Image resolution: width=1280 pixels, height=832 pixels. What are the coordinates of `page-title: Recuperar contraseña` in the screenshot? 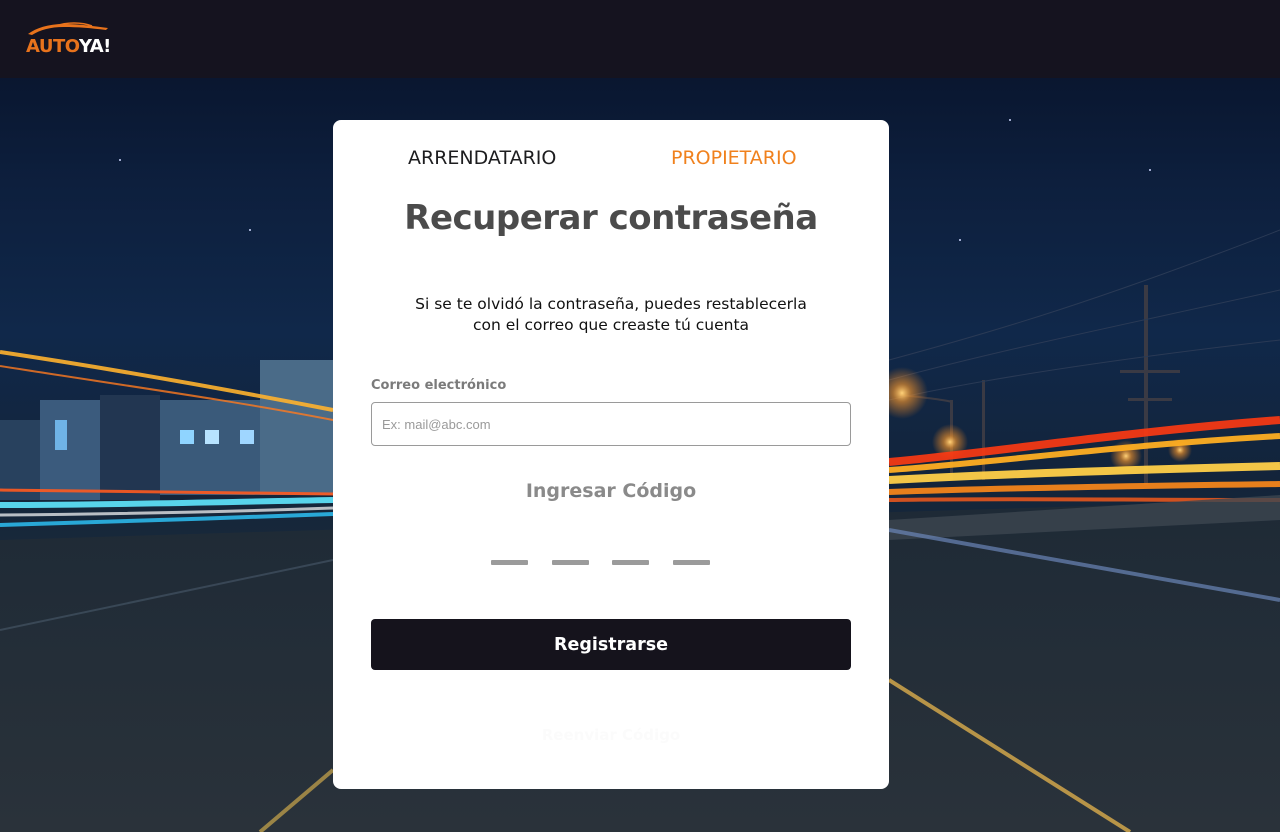 It's located at (611, 218).